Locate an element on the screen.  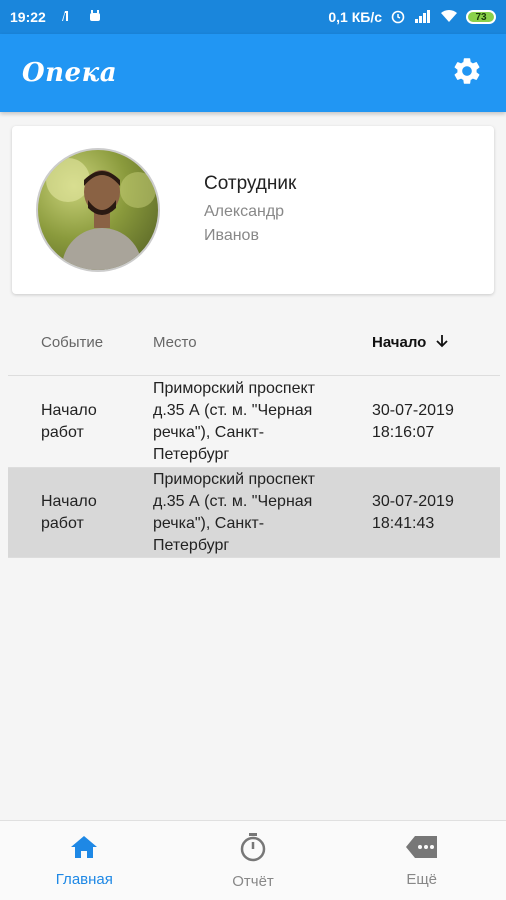
gear-icon is located at coordinates (467, 73).